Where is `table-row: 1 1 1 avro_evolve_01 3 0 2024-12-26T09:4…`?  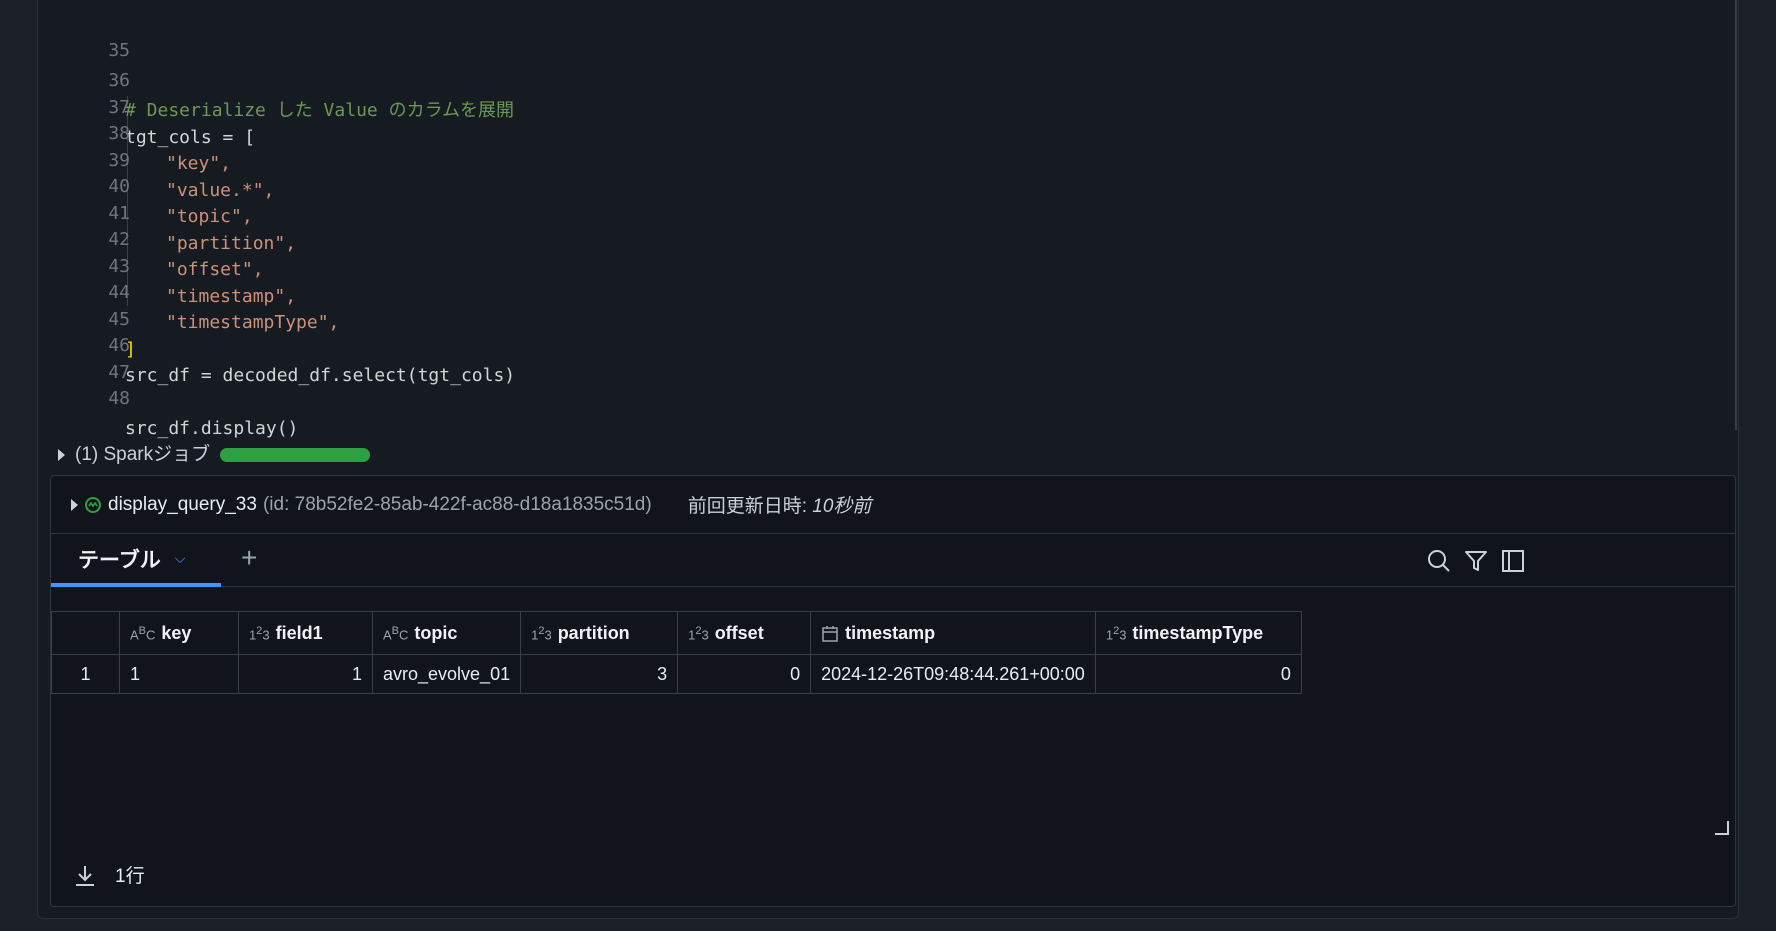 table-row: 1 1 1 avro_evolve_01 3 0 2024-12-26T09:4… is located at coordinates (676, 674).